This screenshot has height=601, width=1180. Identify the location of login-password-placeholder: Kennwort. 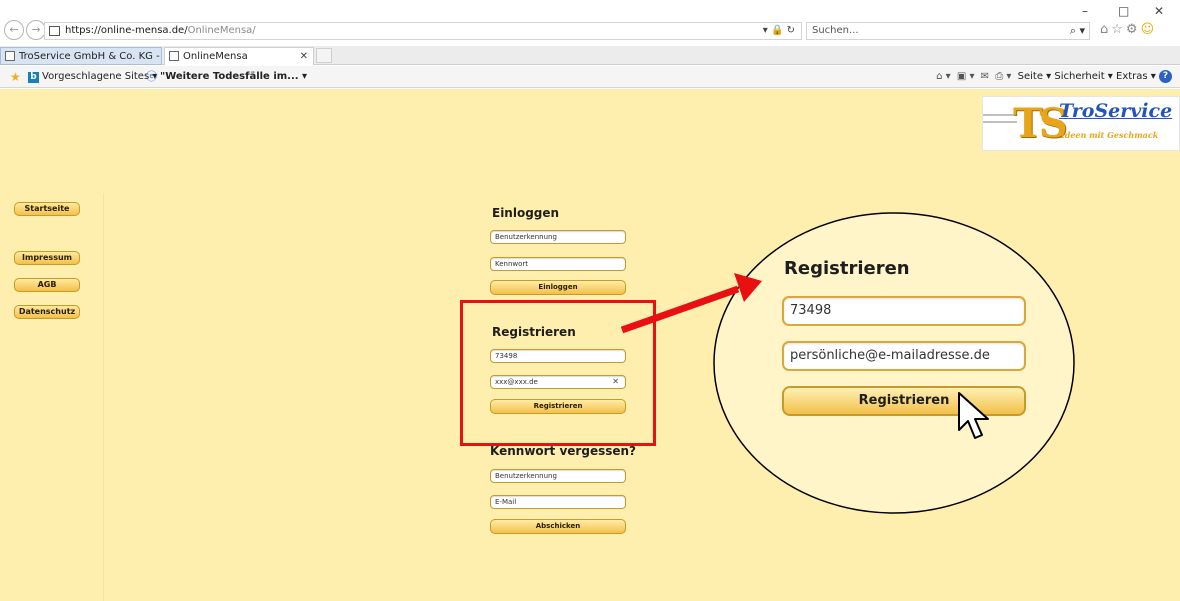
(512, 264).